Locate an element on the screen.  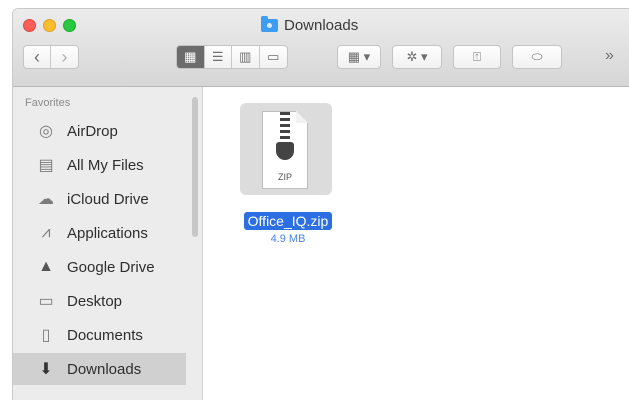
sidebar-item-desktop: ▭ Desktop is located at coordinates (99, 301).